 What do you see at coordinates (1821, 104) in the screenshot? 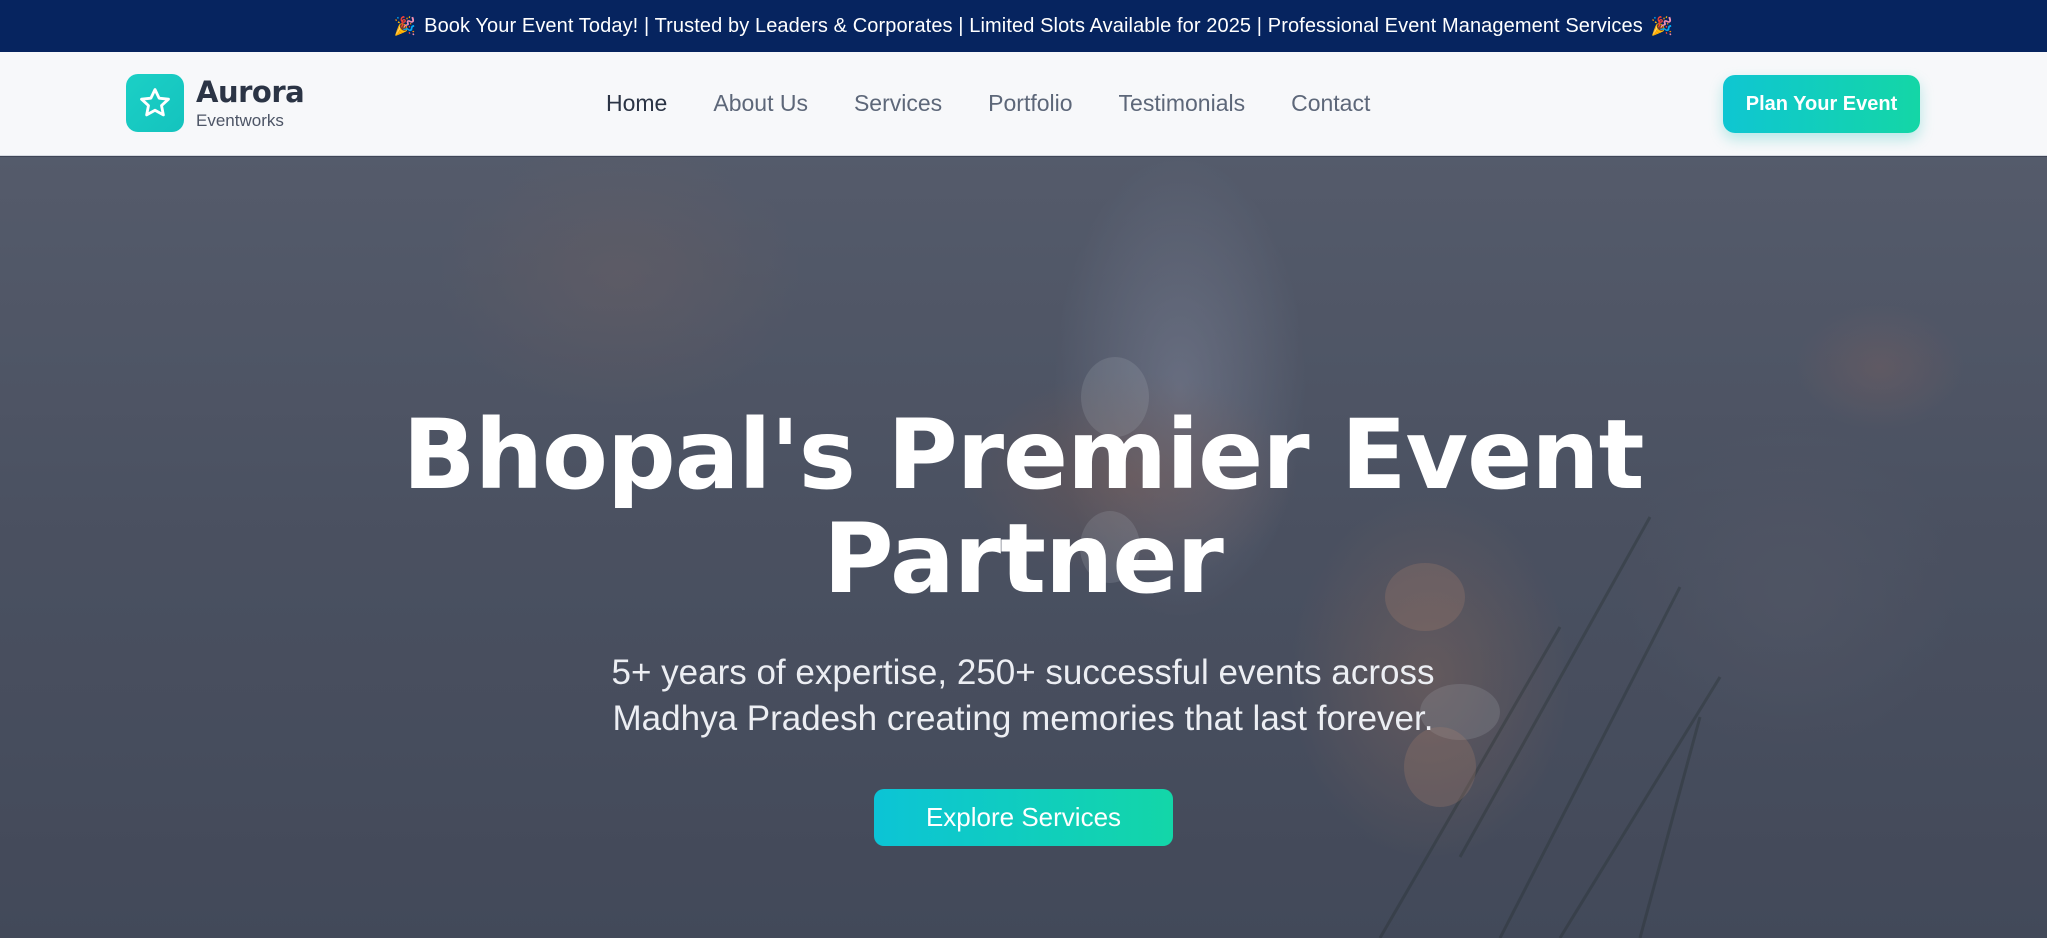
I see `plan-your-event-button: Plan Your Event` at bounding box center [1821, 104].